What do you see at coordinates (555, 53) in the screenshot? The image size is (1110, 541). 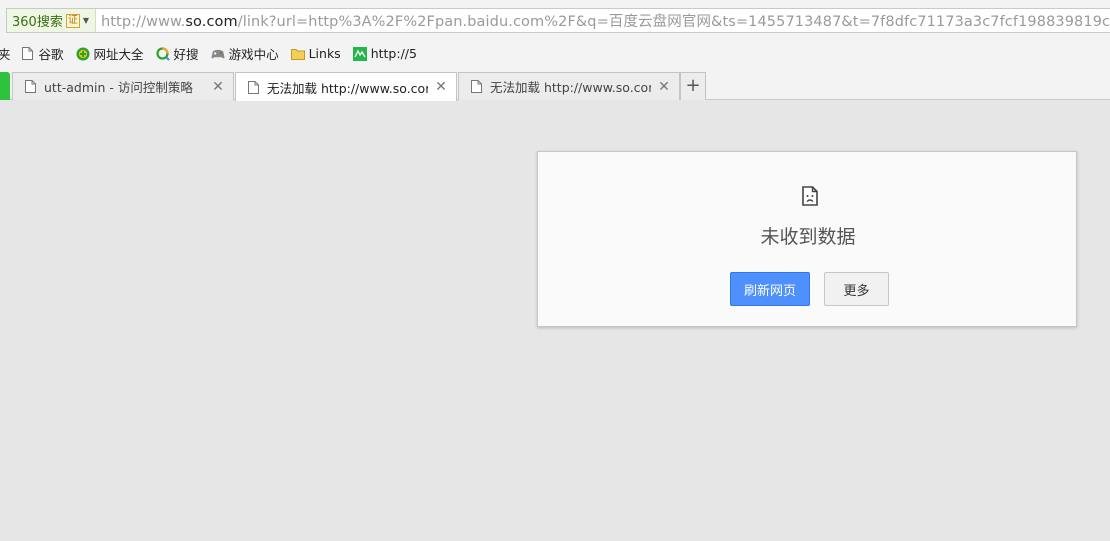 I see `bookmarks-bar: 夹 谷歌 网址大全 好搜 游戏中心 Links http://5` at bounding box center [555, 53].